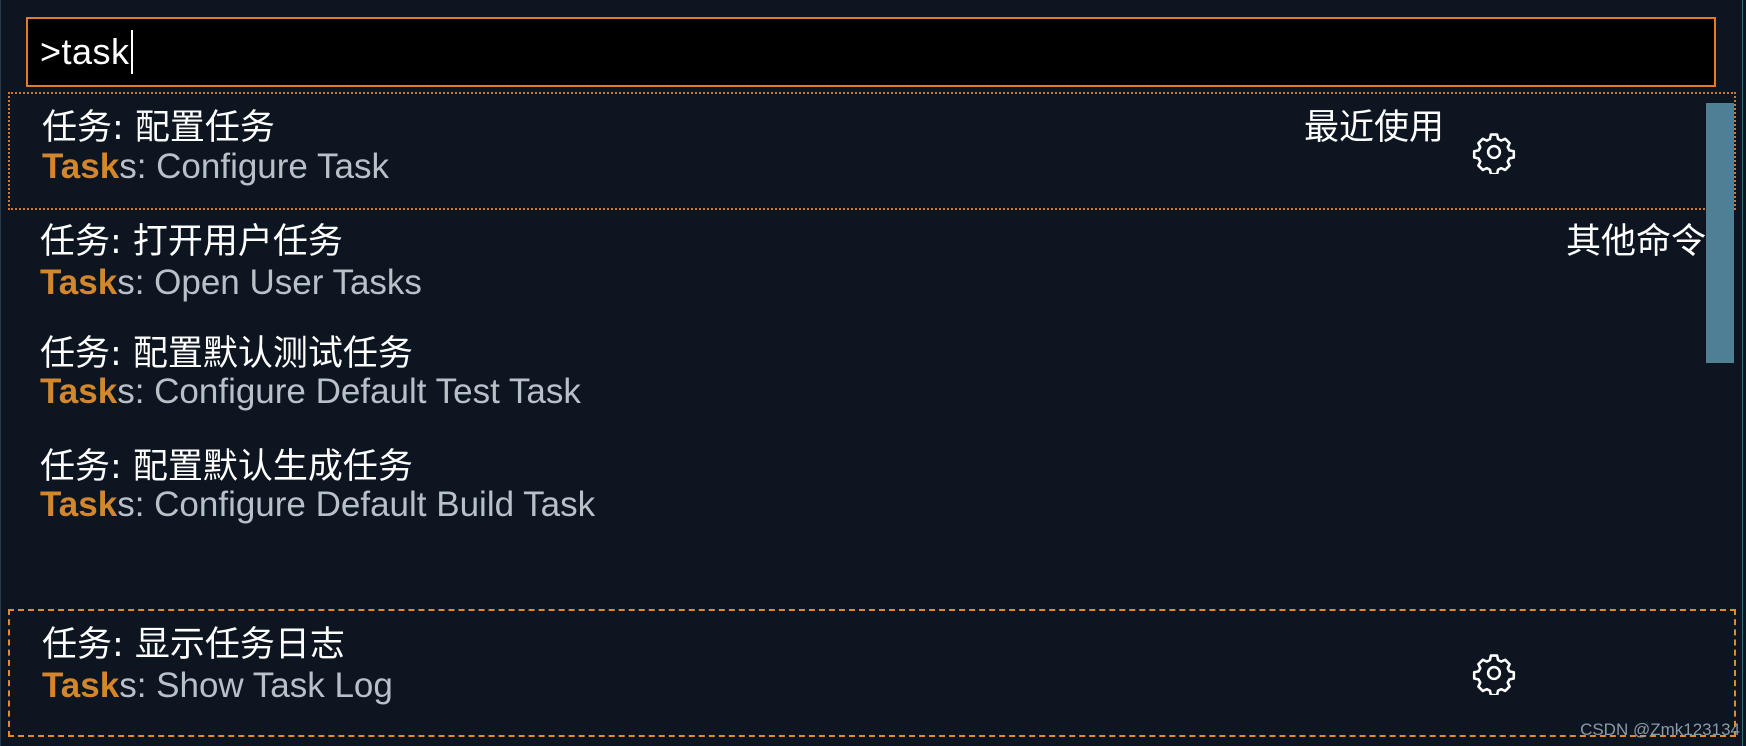 The height and width of the screenshot is (746, 1746). Describe the element at coordinates (269, 282) in the screenshot. I see `command-item-label-en-rest: s: Open User Tasks` at that location.